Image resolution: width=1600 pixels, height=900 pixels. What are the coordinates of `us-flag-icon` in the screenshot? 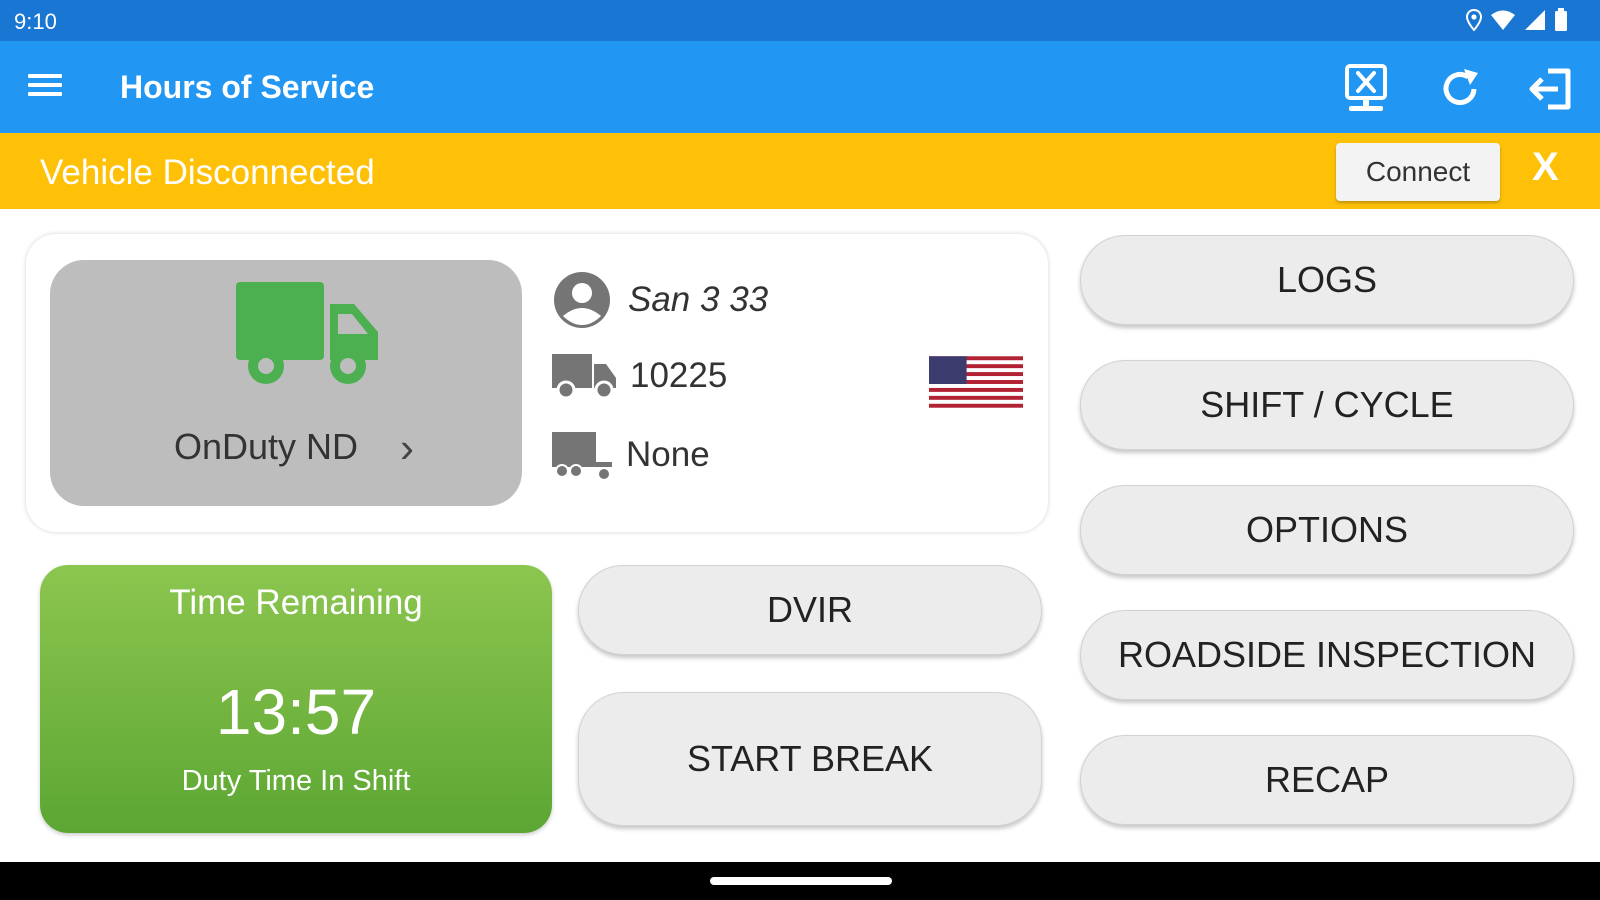 It's located at (976, 382).